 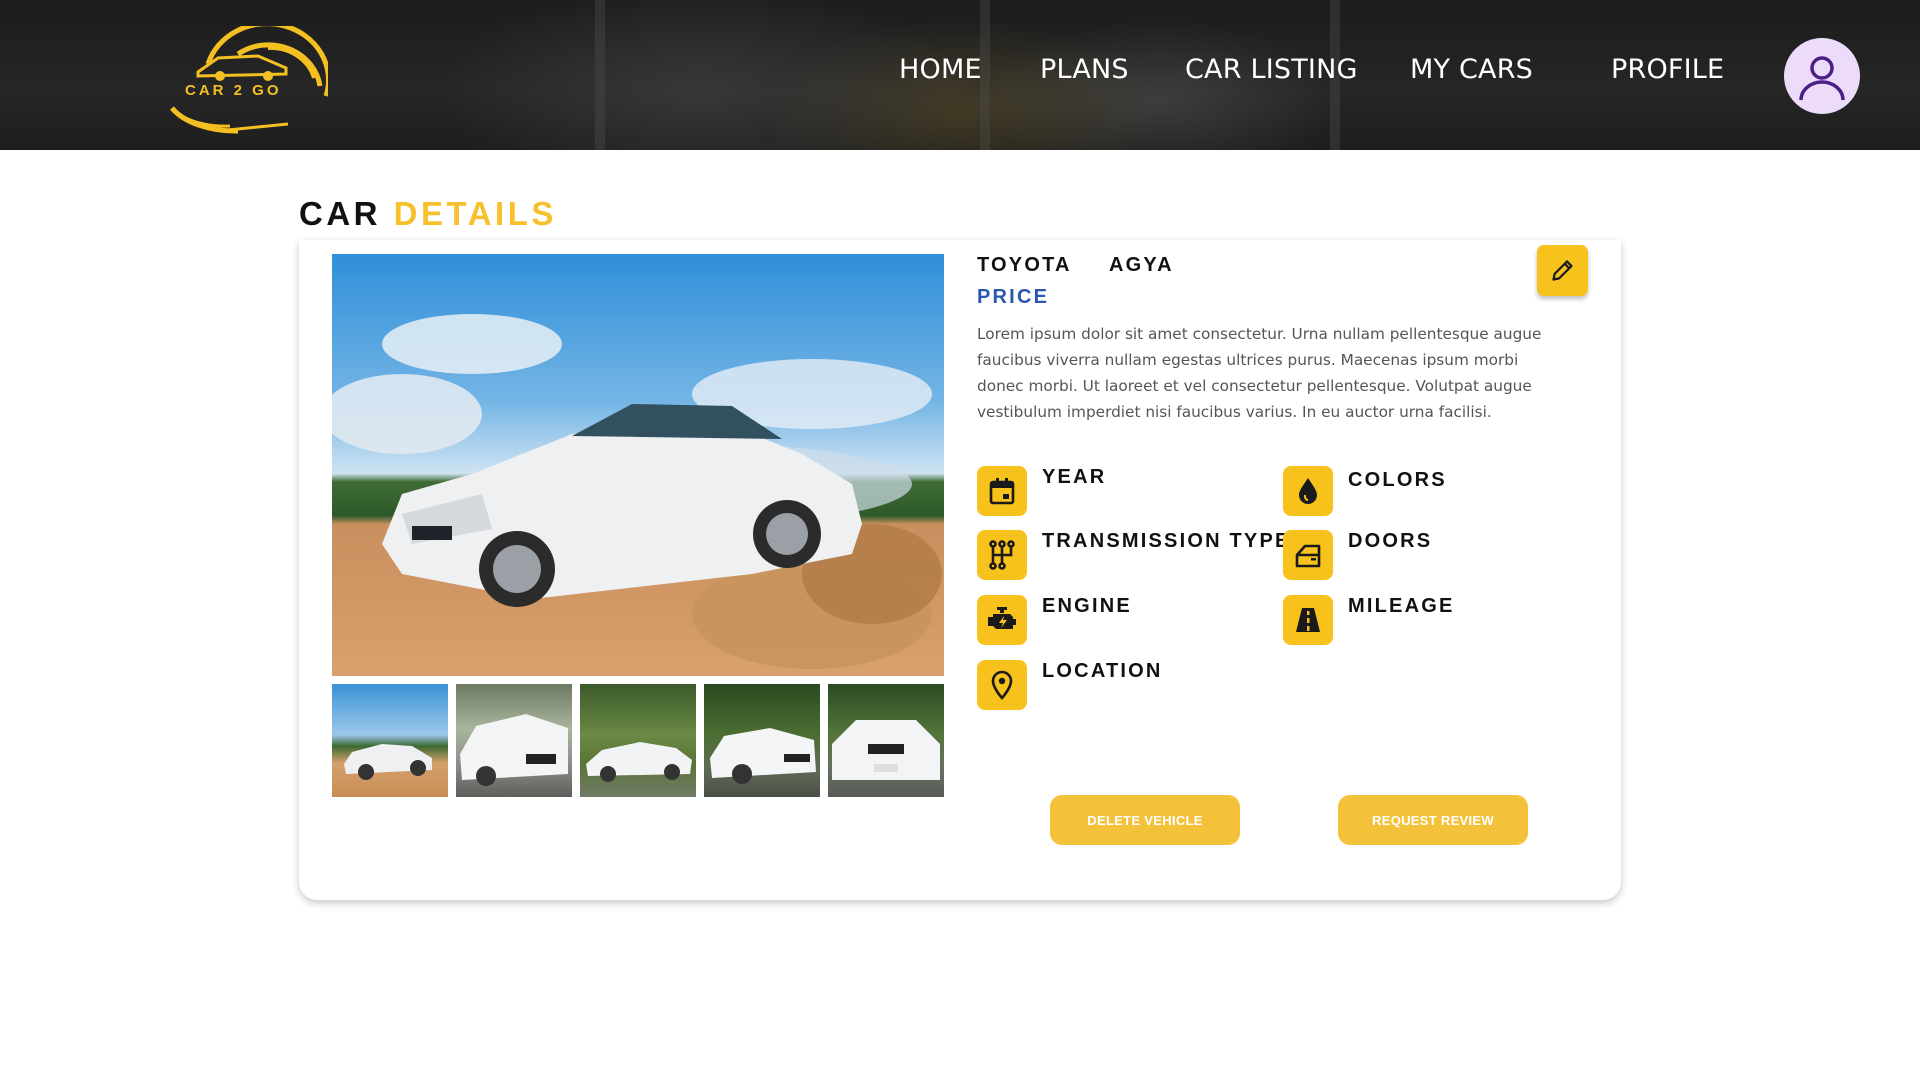 What do you see at coordinates (1145, 820) in the screenshot?
I see `delete-vehicle-button: DELETE VEHICLE` at bounding box center [1145, 820].